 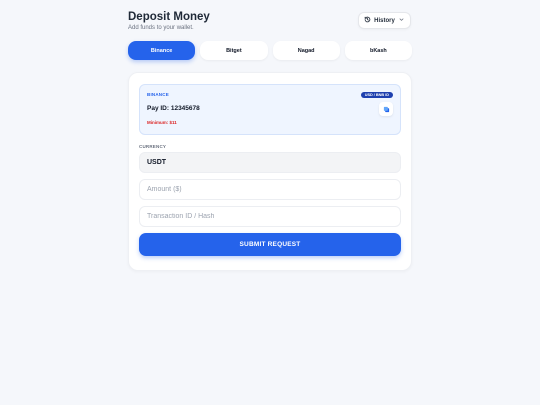 I want to click on history-button: History, so click(x=384, y=20).